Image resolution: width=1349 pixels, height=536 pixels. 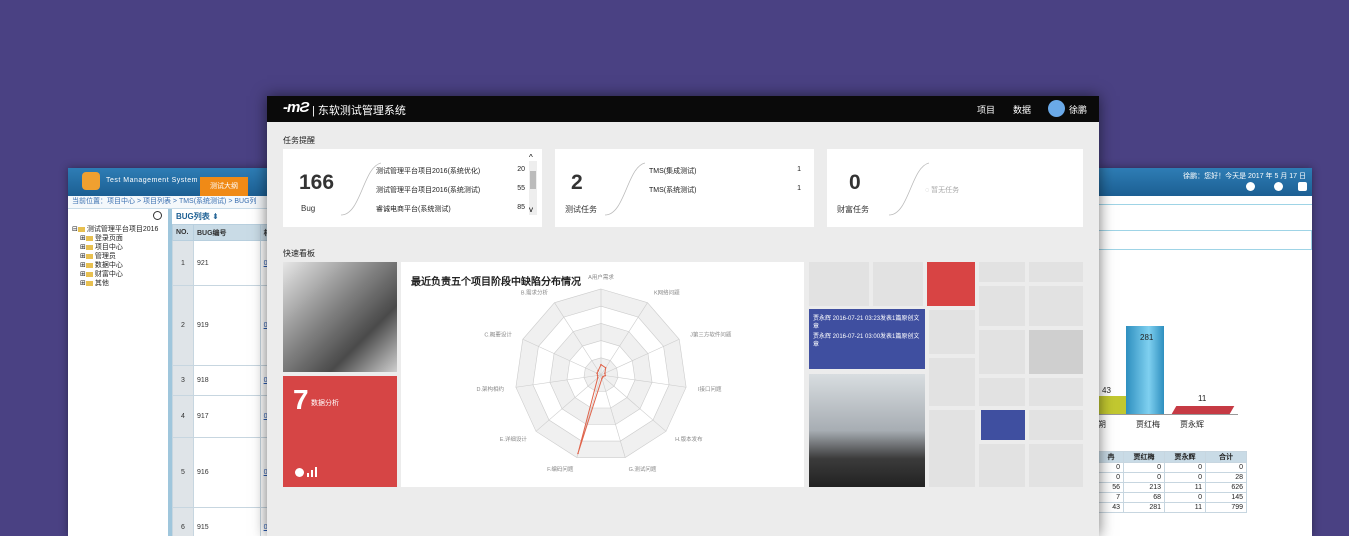 What do you see at coordinates (1205, 240) in the screenshot?
I see `right-filter-bar` at bounding box center [1205, 240].